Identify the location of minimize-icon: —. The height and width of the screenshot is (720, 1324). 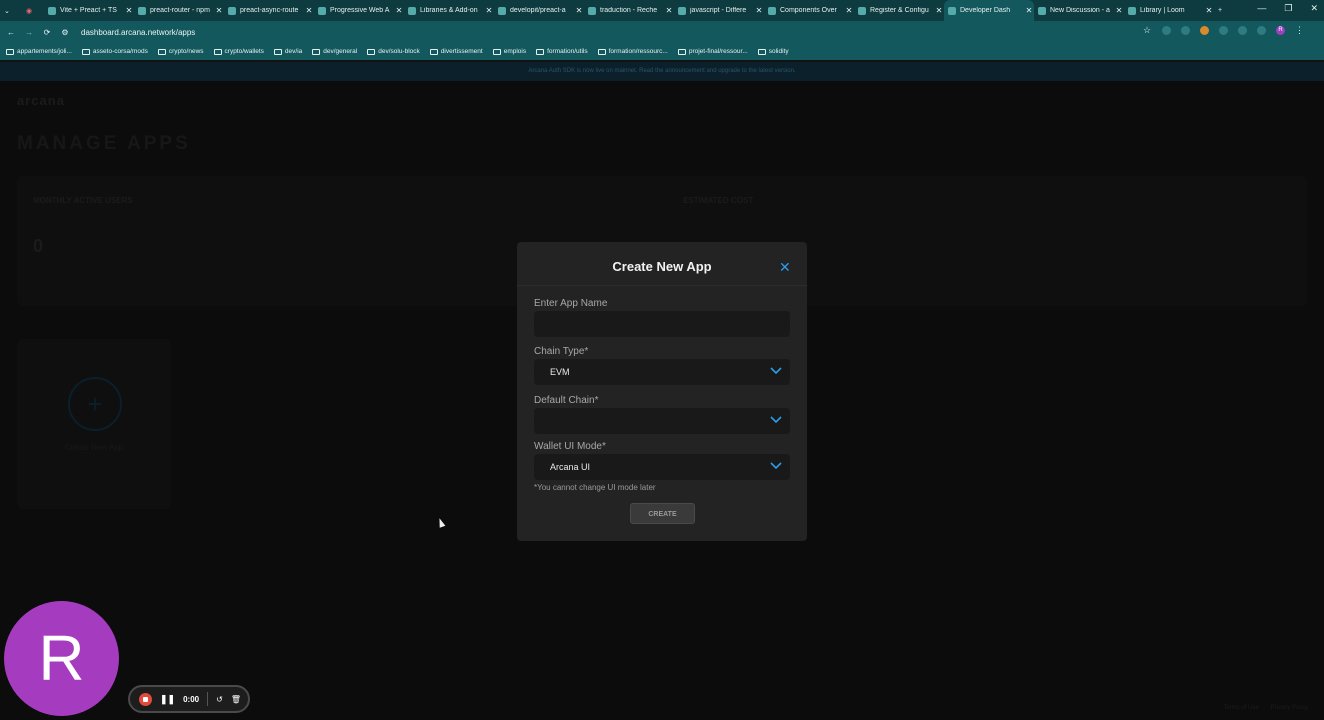
(1261, 8).